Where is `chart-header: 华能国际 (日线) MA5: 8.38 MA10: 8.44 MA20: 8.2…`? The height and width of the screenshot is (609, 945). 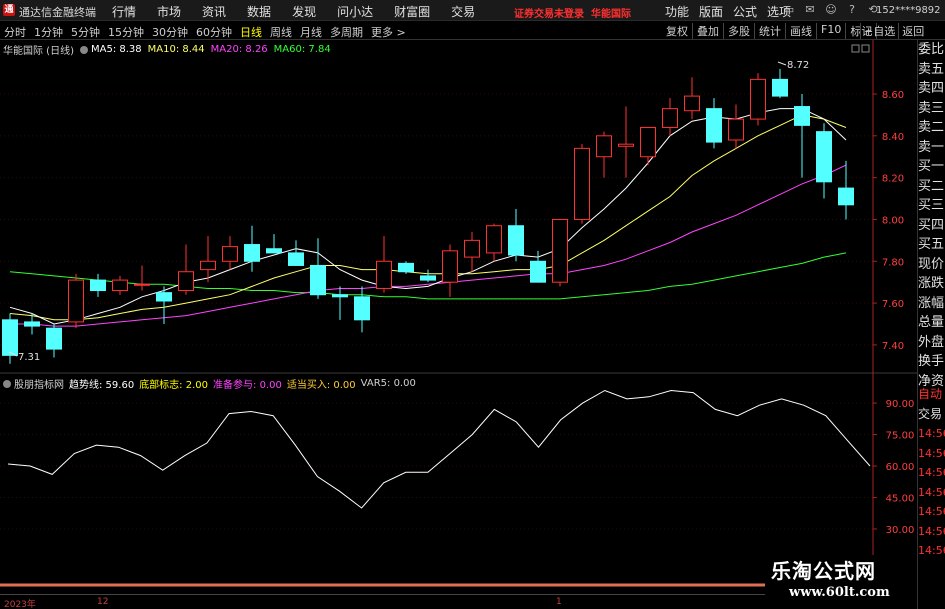
chart-header: 华能国际 (日线) MA5: 8.38 MA10: 8.44 MA20: 8.2… is located at coordinates (170, 49).